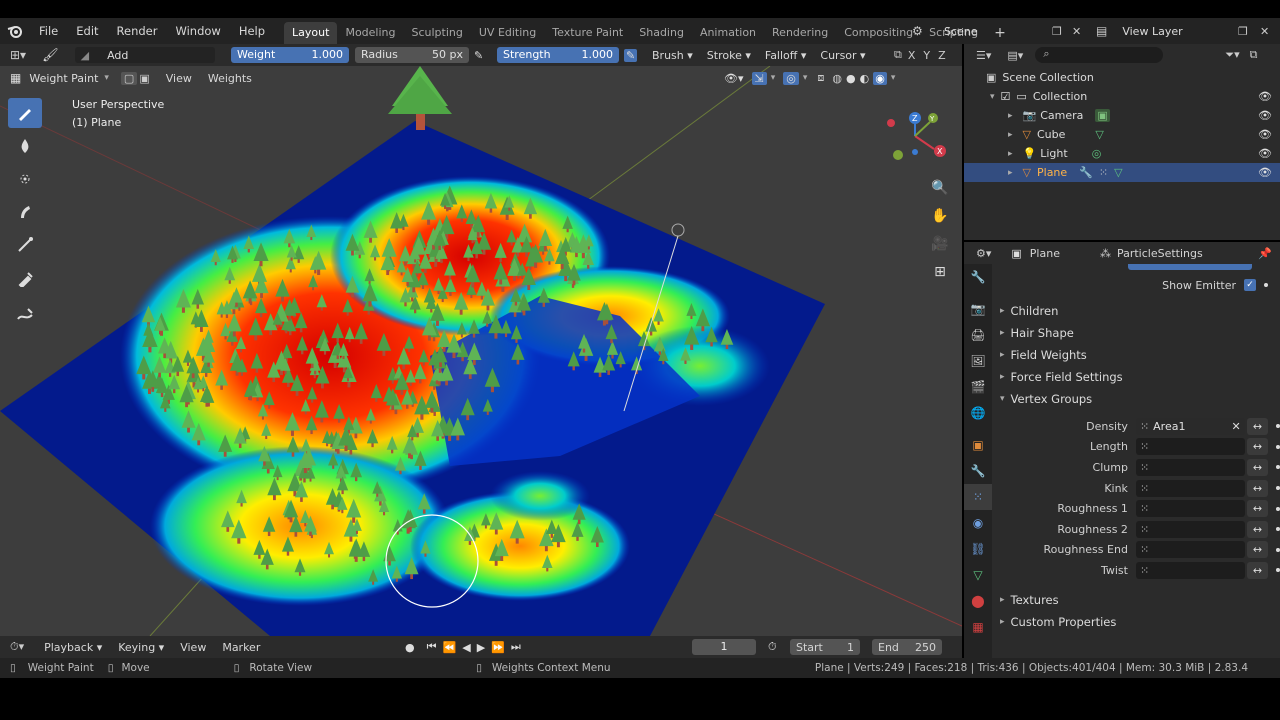 The image size is (1280, 720). Describe the element at coordinates (311, 33) in the screenshot. I see `tab-layout: Layout` at that location.